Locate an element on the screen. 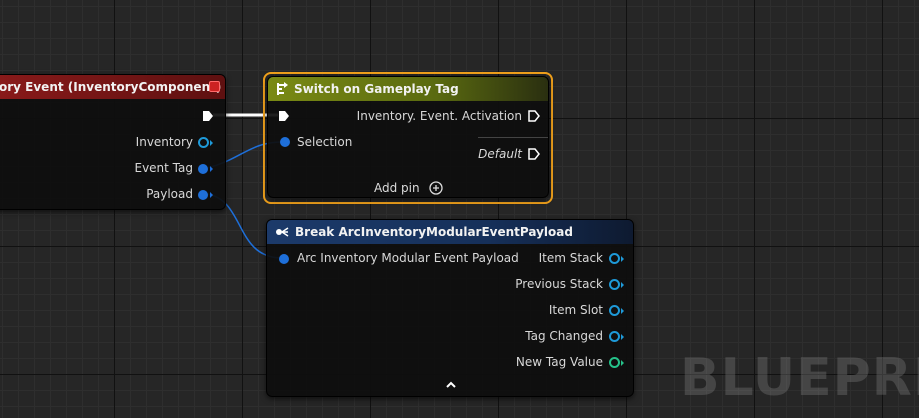  event-tag-pin-arrow-icon is located at coordinates (211, 169).